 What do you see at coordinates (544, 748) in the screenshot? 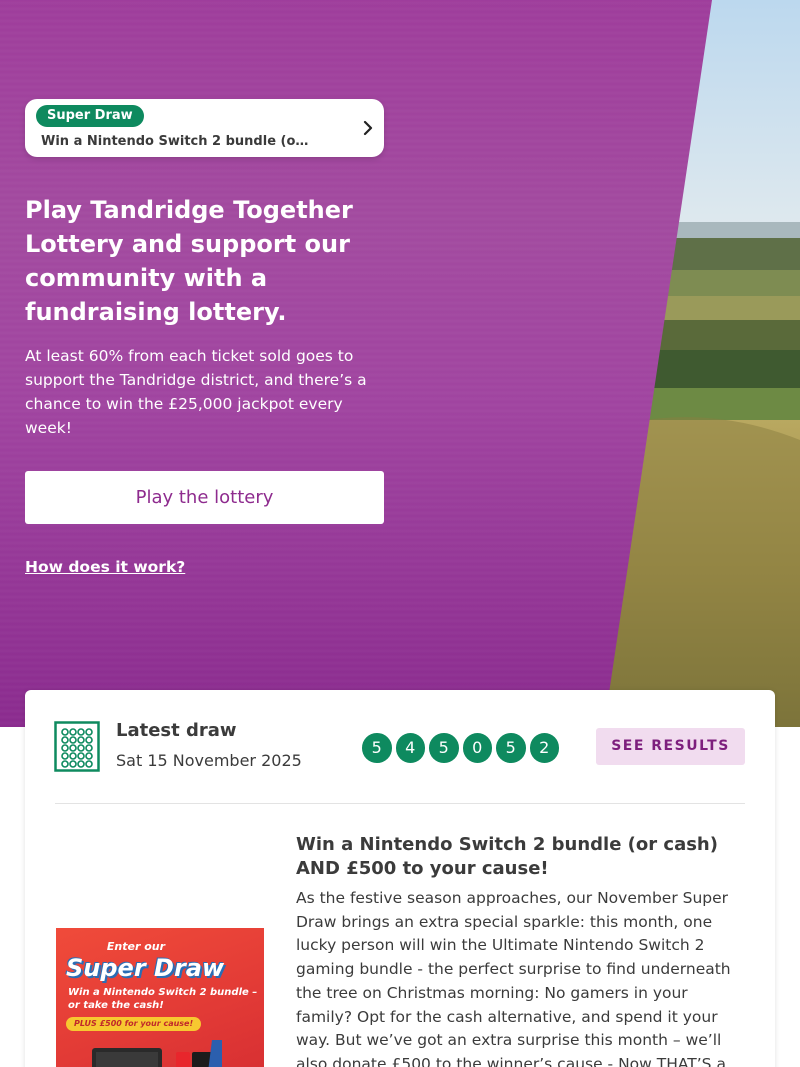
I see `draw-number-ball: 2` at bounding box center [544, 748].